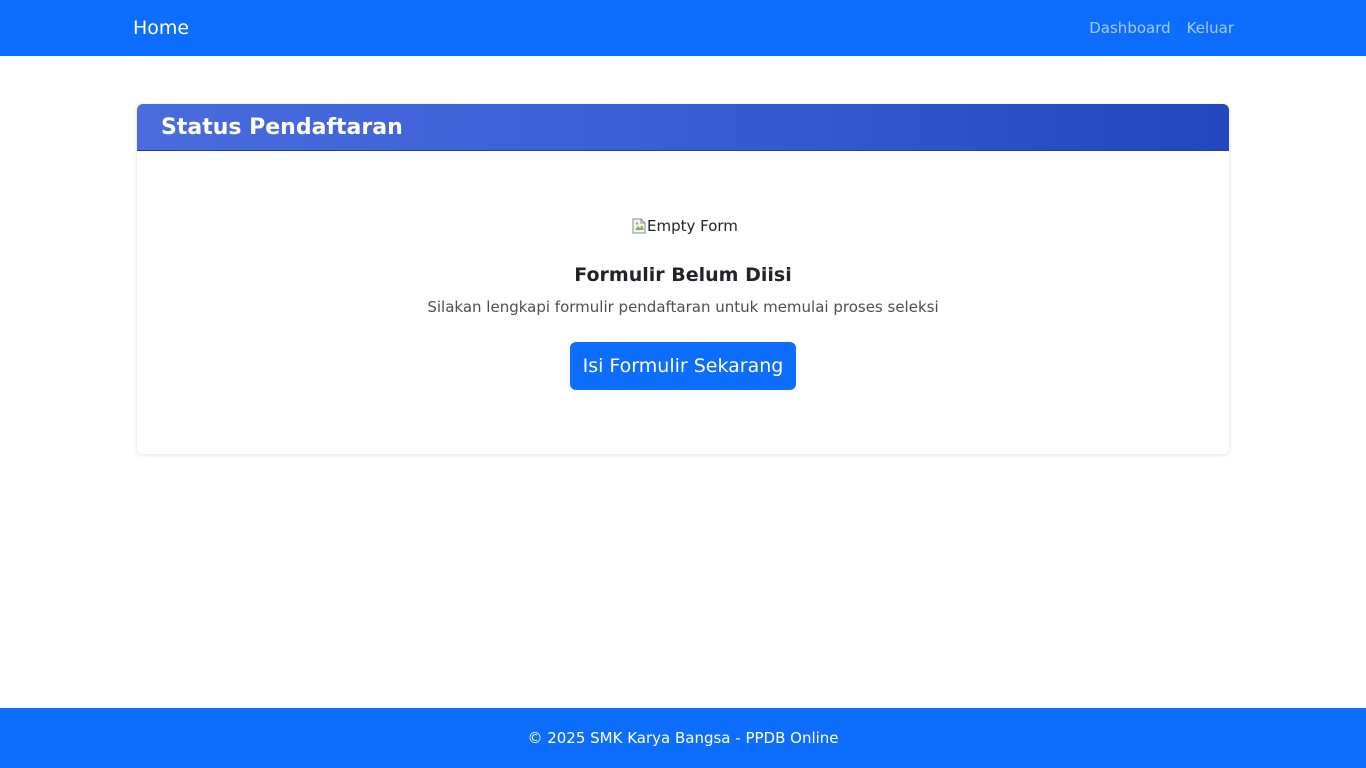 This screenshot has width=1366, height=768. I want to click on footer-copyright: © 2025 SMK Karya Bangsa - PPDB Online, so click(683, 738).